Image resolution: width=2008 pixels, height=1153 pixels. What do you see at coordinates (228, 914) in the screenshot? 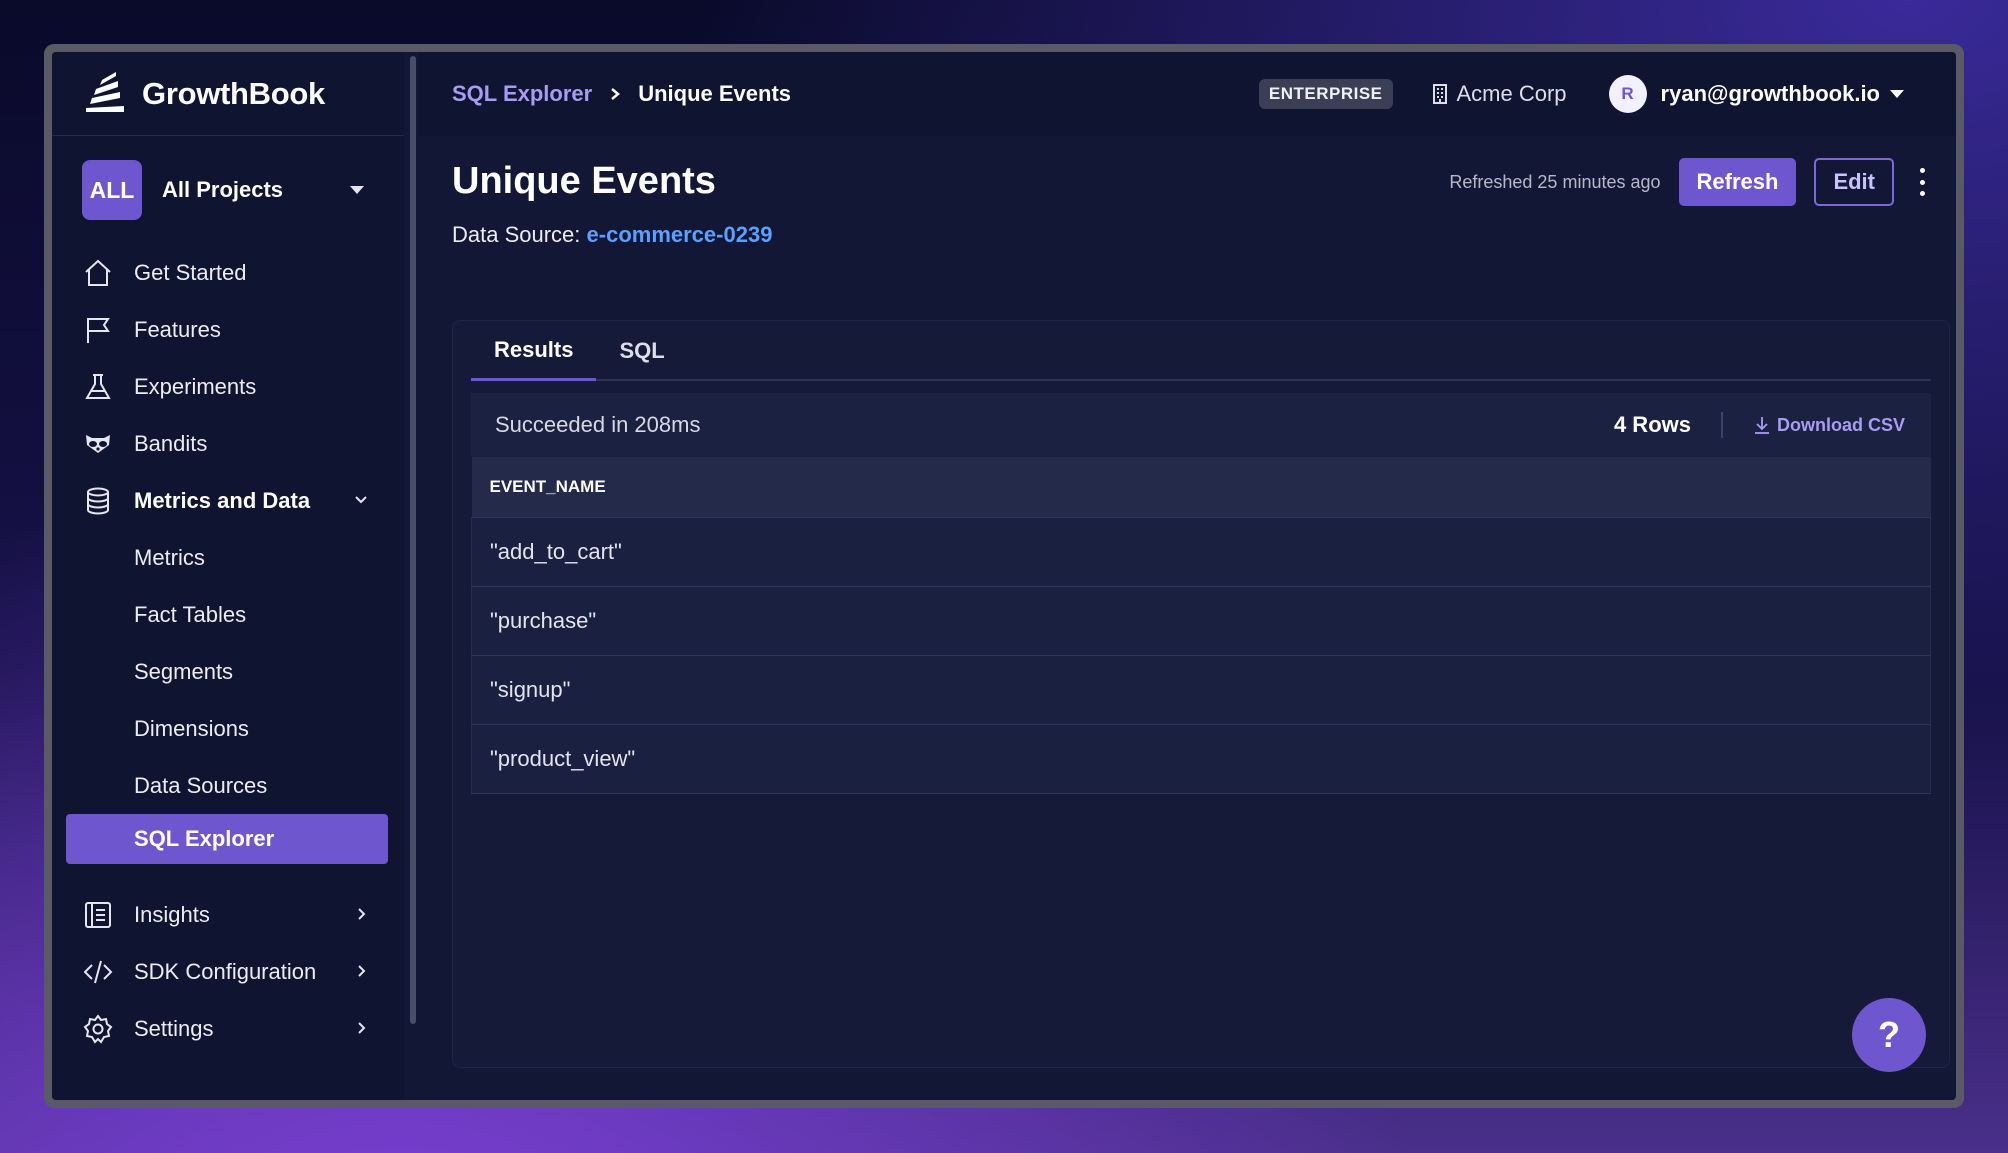
I see `sidebar-item-insights: Insights` at bounding box center [228, 914].